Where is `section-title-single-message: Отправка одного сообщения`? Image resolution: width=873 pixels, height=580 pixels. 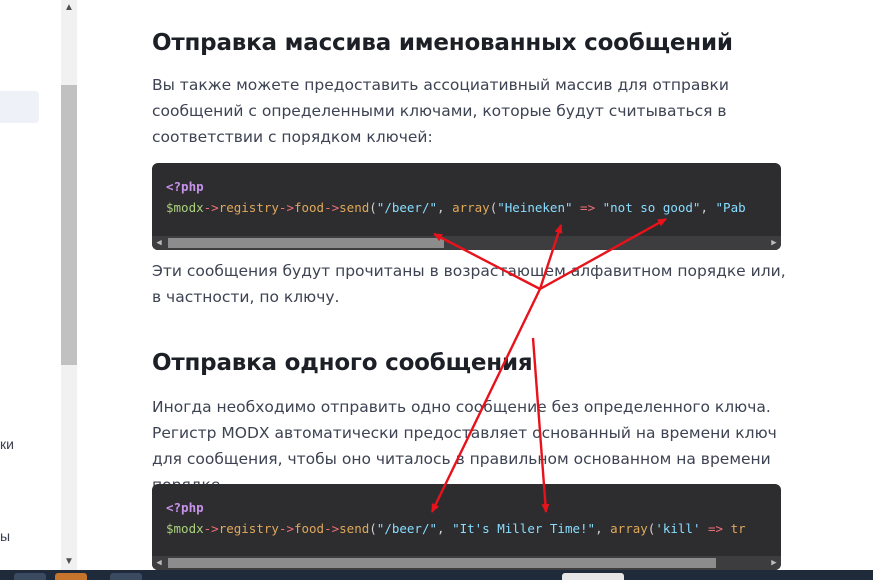
section-title-single-message: Отправка одного сообщения is located at coordinates (342, 363).